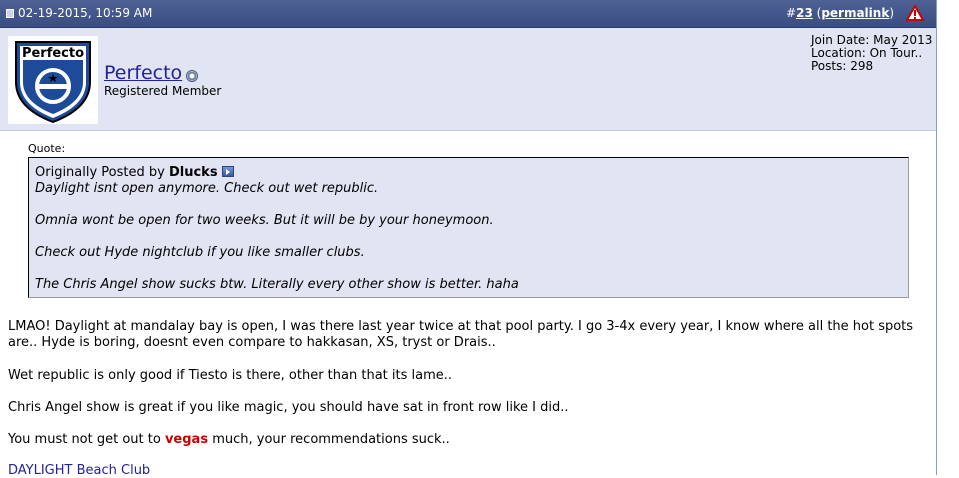 Image resolution: width=959 pixels, height=478 pixels. I want to click on post-header-bar: 02-19-2015, 10:59 AM #23 (permalink), so click(468, 14).